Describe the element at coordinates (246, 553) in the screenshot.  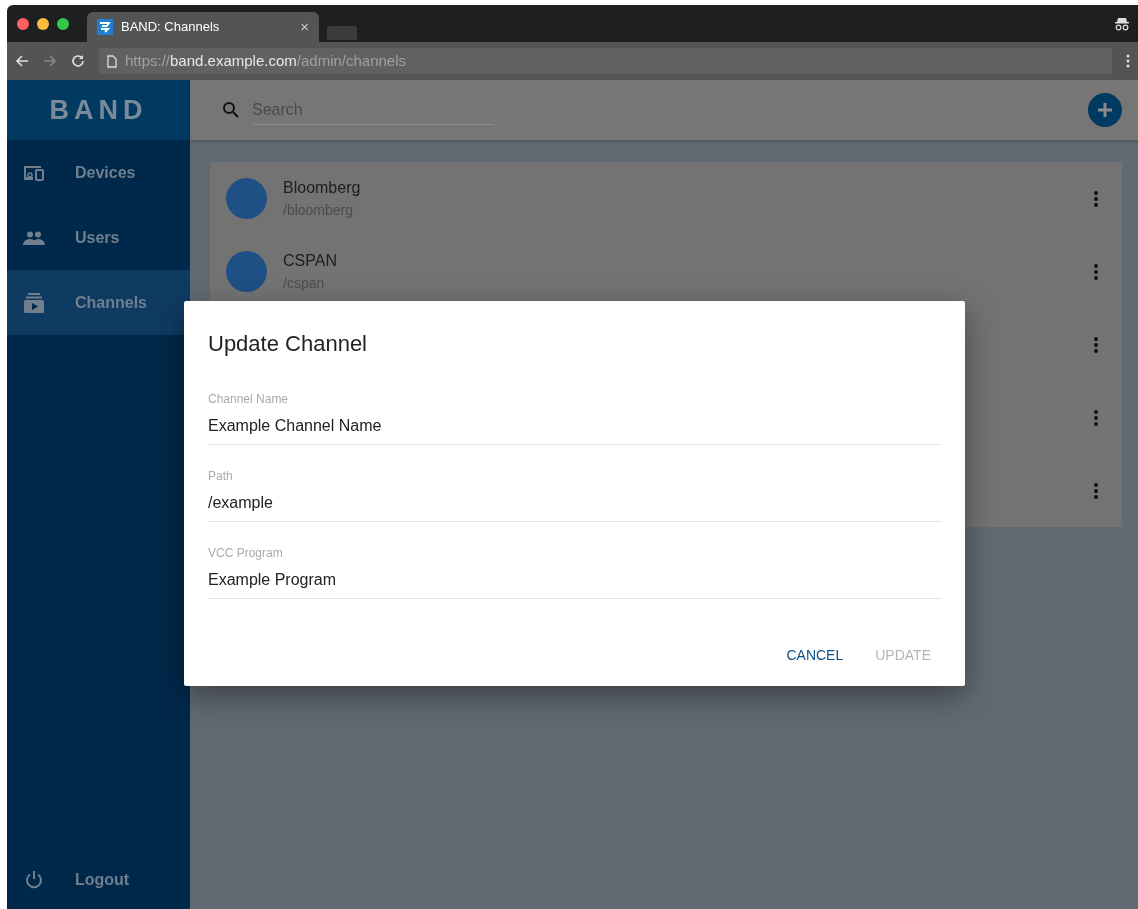
I see `field-label: VCC Program` at that location.